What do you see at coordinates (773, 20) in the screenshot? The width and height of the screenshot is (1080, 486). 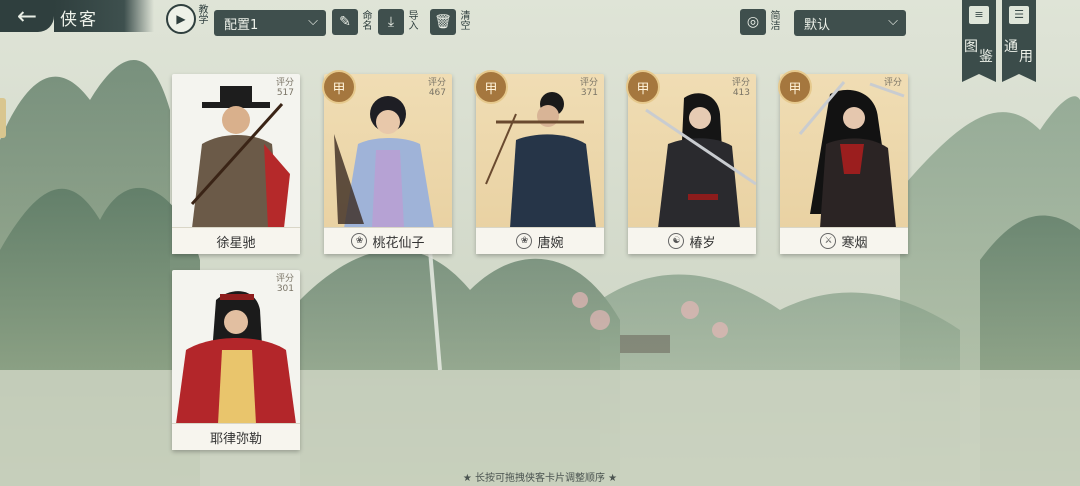 I see `simple-label: 简洁` at bounding box center [773, 20].